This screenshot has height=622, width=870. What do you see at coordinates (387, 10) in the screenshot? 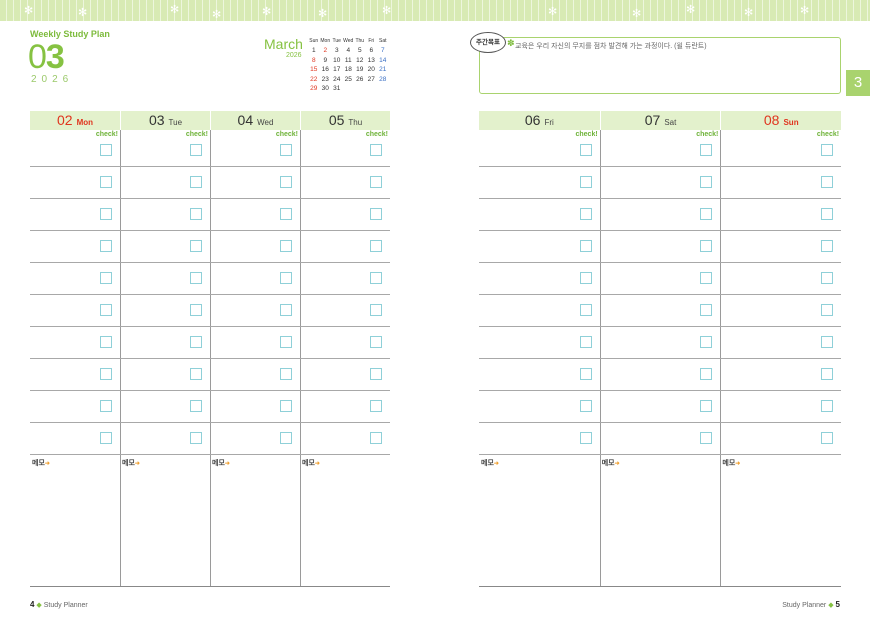
I see `snowflake-icon: ✻` at bounding box center [387, 10].